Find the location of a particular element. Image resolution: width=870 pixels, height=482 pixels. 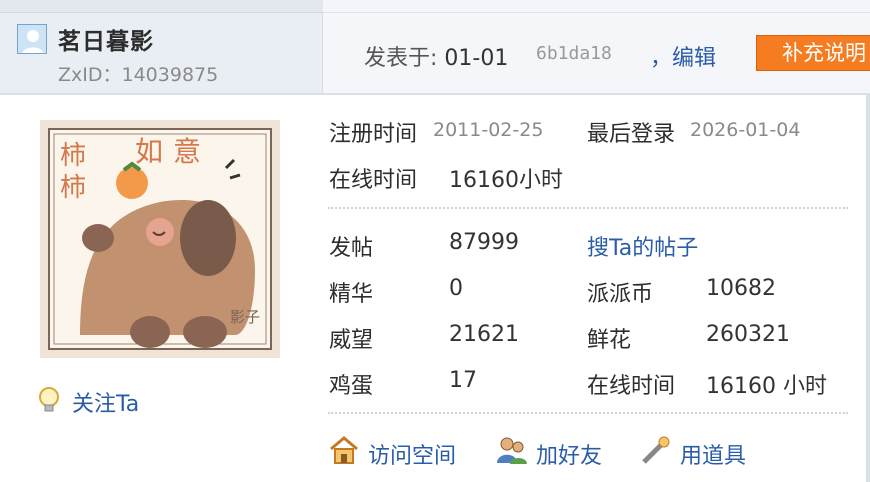

author-zxid: ZxID：14039875 is located at coordinates (138, 73).